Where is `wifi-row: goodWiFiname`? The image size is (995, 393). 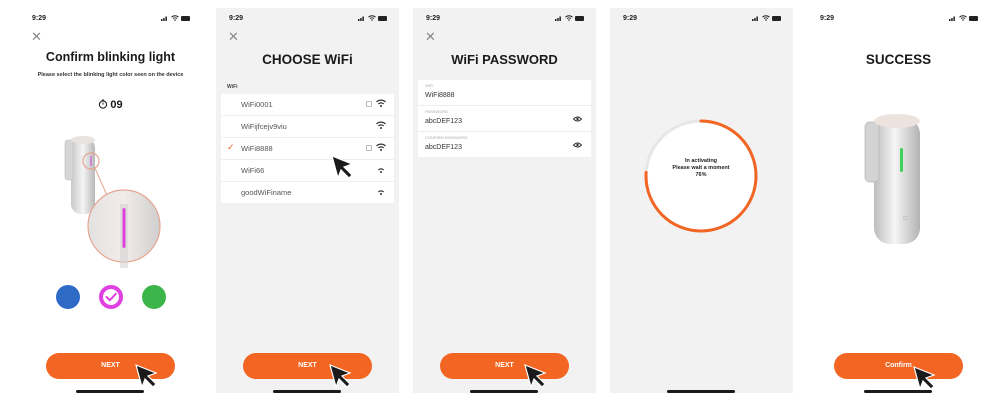 wifi-row: goodWiFiname is located at coordinates (307, 192).